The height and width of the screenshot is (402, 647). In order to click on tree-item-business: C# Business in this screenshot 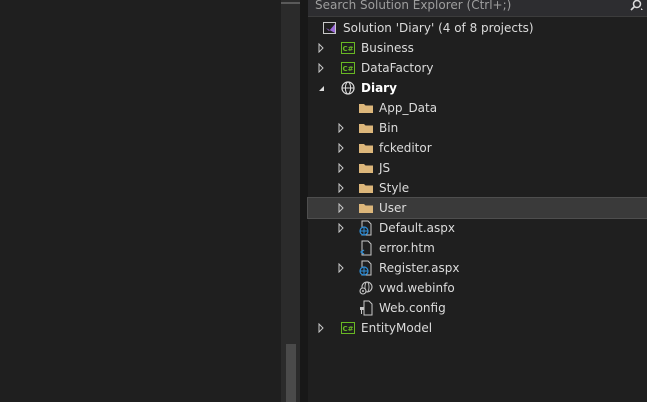, I will do `click(477, 48)`.